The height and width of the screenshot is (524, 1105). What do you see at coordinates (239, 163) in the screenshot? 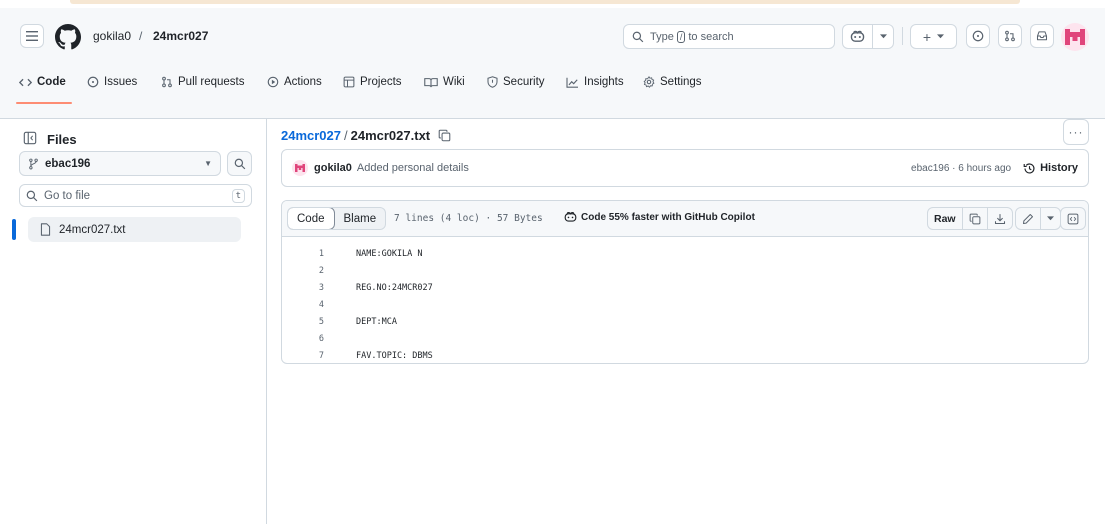
I see `file-search-button` at bounding box center [239, 163].